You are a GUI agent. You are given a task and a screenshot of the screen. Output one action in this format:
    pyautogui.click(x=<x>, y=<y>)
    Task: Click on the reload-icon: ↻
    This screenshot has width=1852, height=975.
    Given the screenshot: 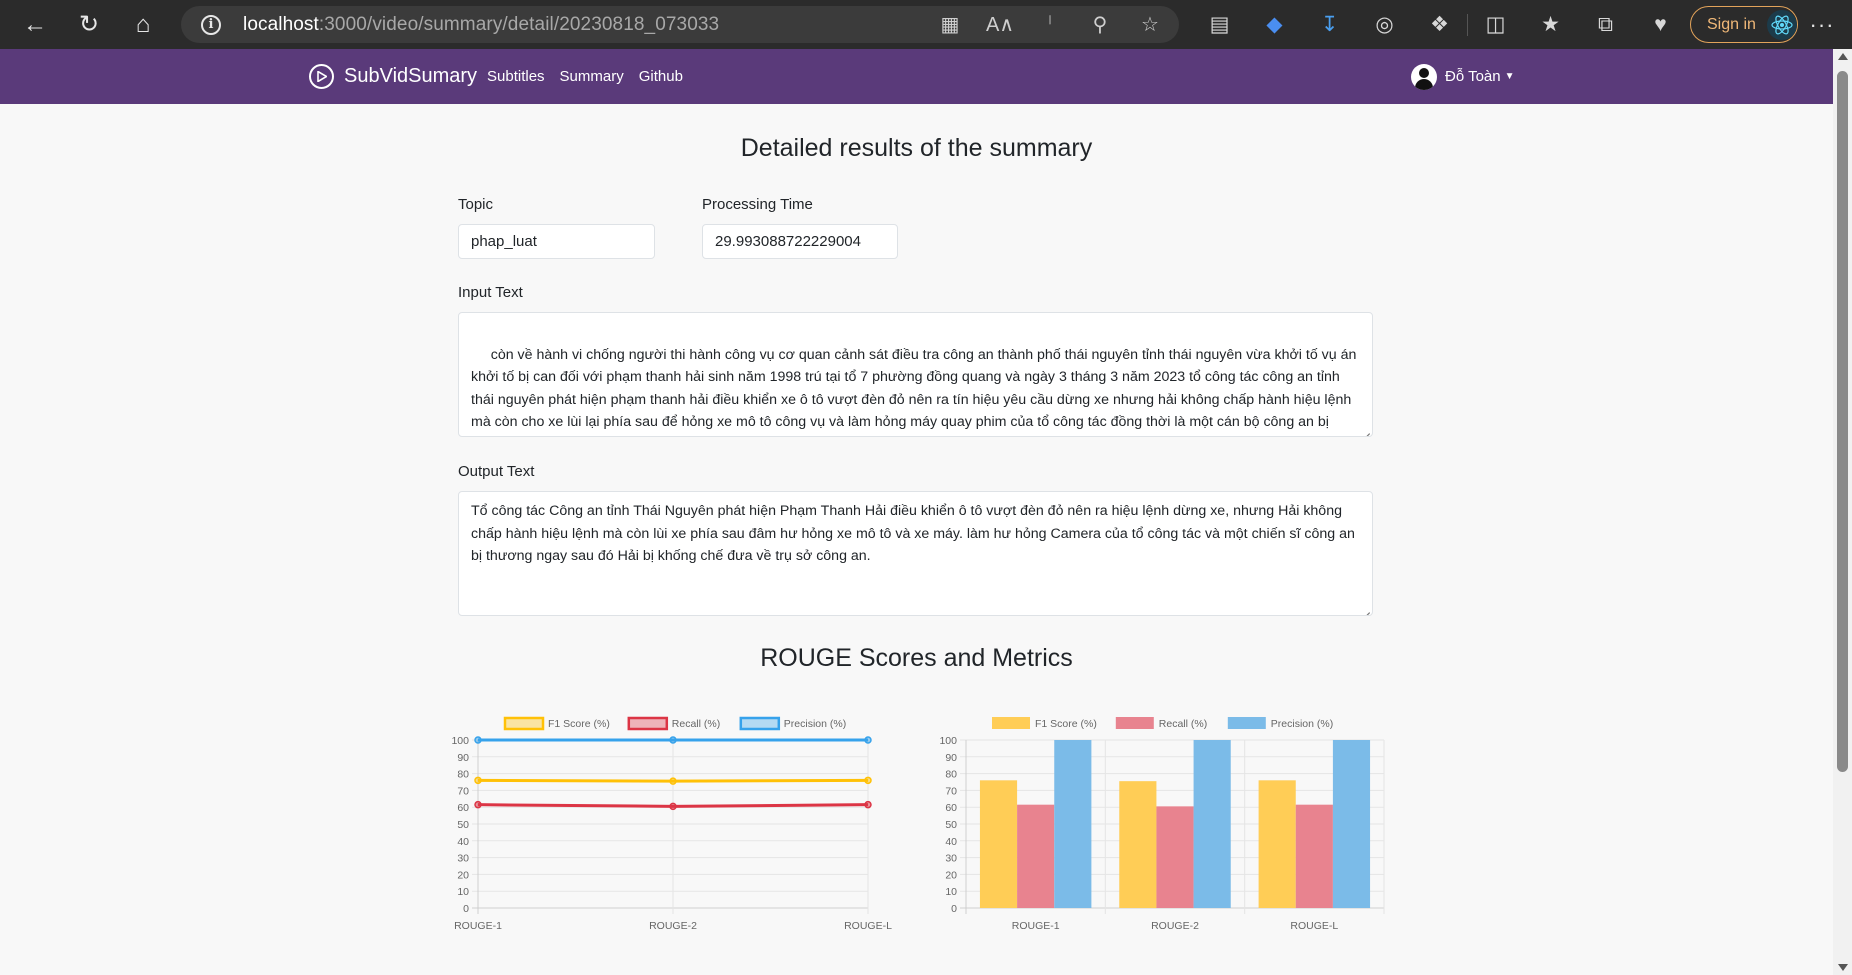 What is the action you would take?
    pyautogui.click(x=89, y=24)
    